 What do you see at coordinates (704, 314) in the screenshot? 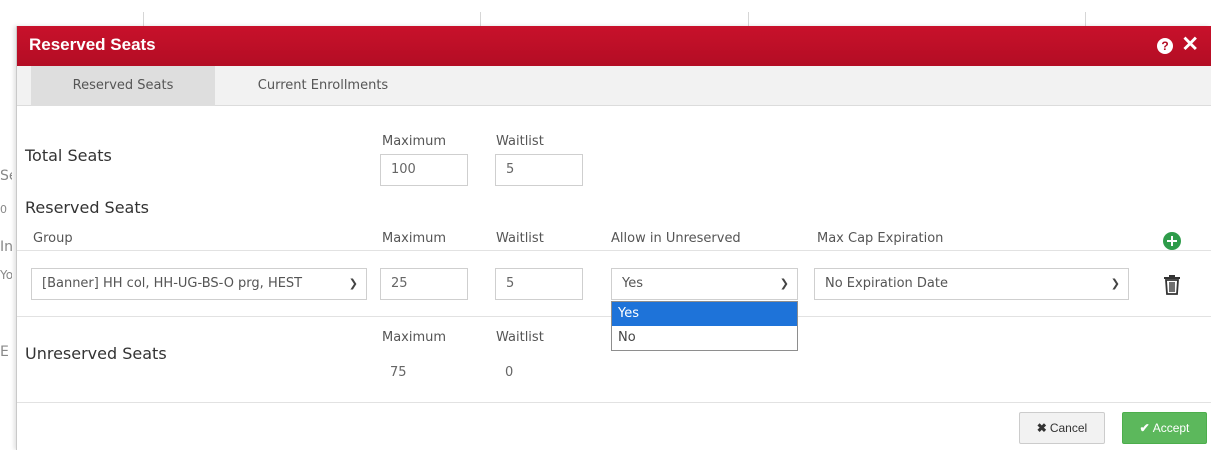
I see `option-yes: Yes` at bounding box center [704, 314].